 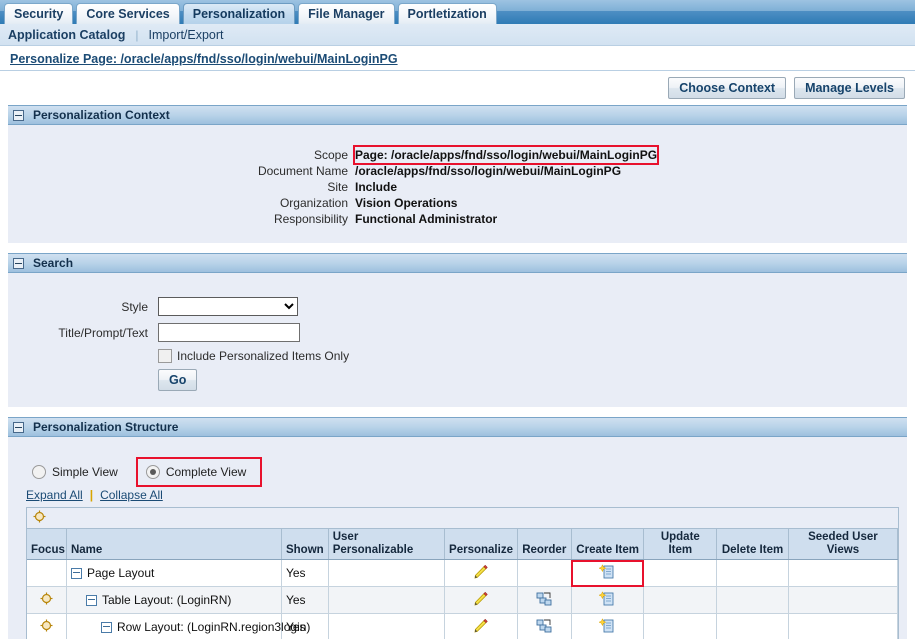 I want to click on title-prompt-field-row: Title/Prompt/Text, so click(x=457, y=332).